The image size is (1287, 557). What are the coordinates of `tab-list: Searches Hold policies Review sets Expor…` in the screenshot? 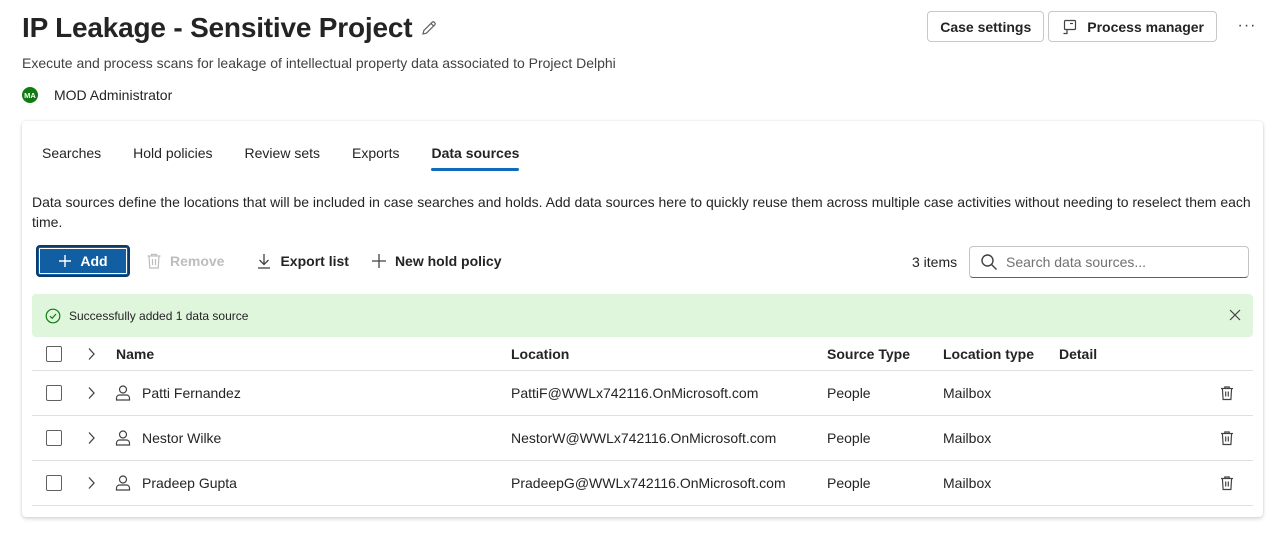 It's located at (286, 153).